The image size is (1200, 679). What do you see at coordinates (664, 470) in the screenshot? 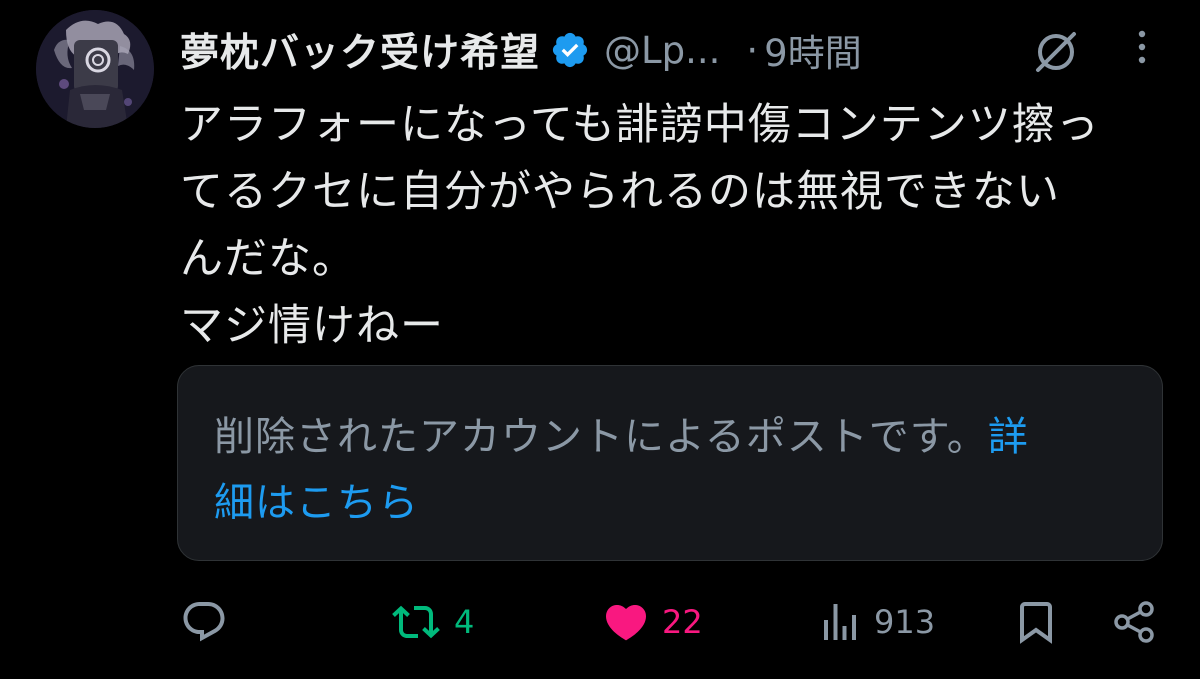
I see `quote-message: 削除されたアカウントによるポストです。詳 細はこちら` at bounding box center [664, 470].